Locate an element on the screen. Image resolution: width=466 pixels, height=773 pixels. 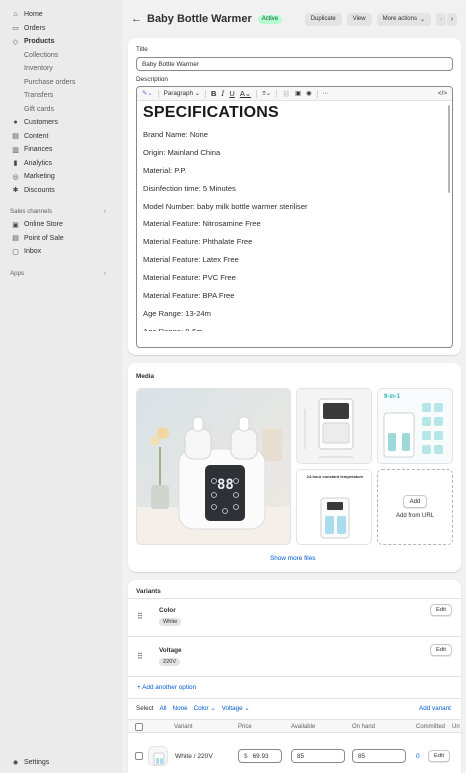
code-icon: </> is located at coordinates (442, 93).